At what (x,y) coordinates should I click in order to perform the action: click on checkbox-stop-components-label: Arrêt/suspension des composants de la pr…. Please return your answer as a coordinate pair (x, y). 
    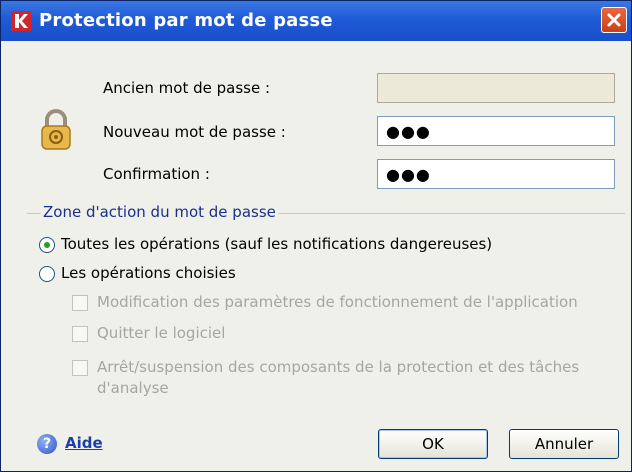
    Looking at the image, I should click on (338, 367).